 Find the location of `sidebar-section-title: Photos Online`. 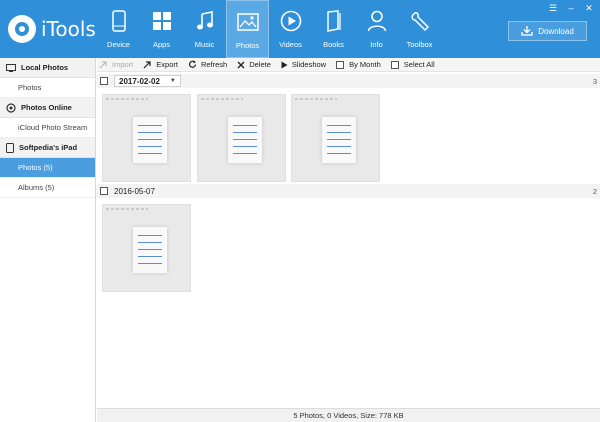

sidebar-section-title: Photos Online is located at coordinates (46, 107).